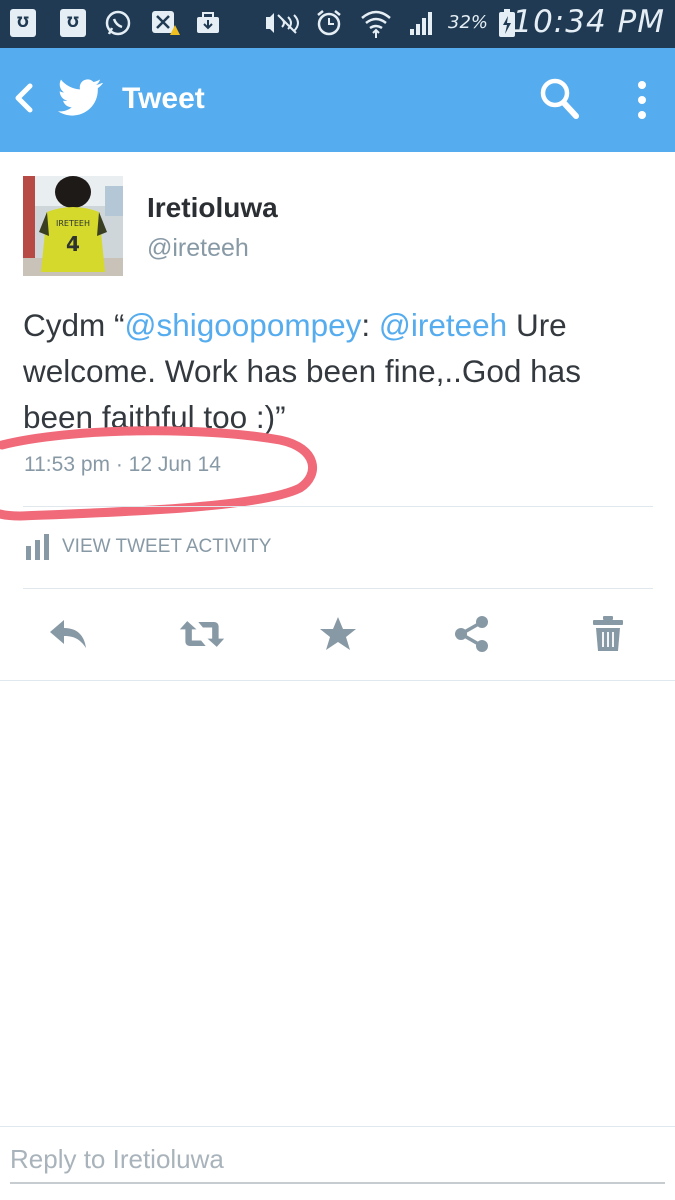 The image size is (675, 1200). Describe the element at coordinates (208, 23) in the screenshot. I see `download-icon` at that location.